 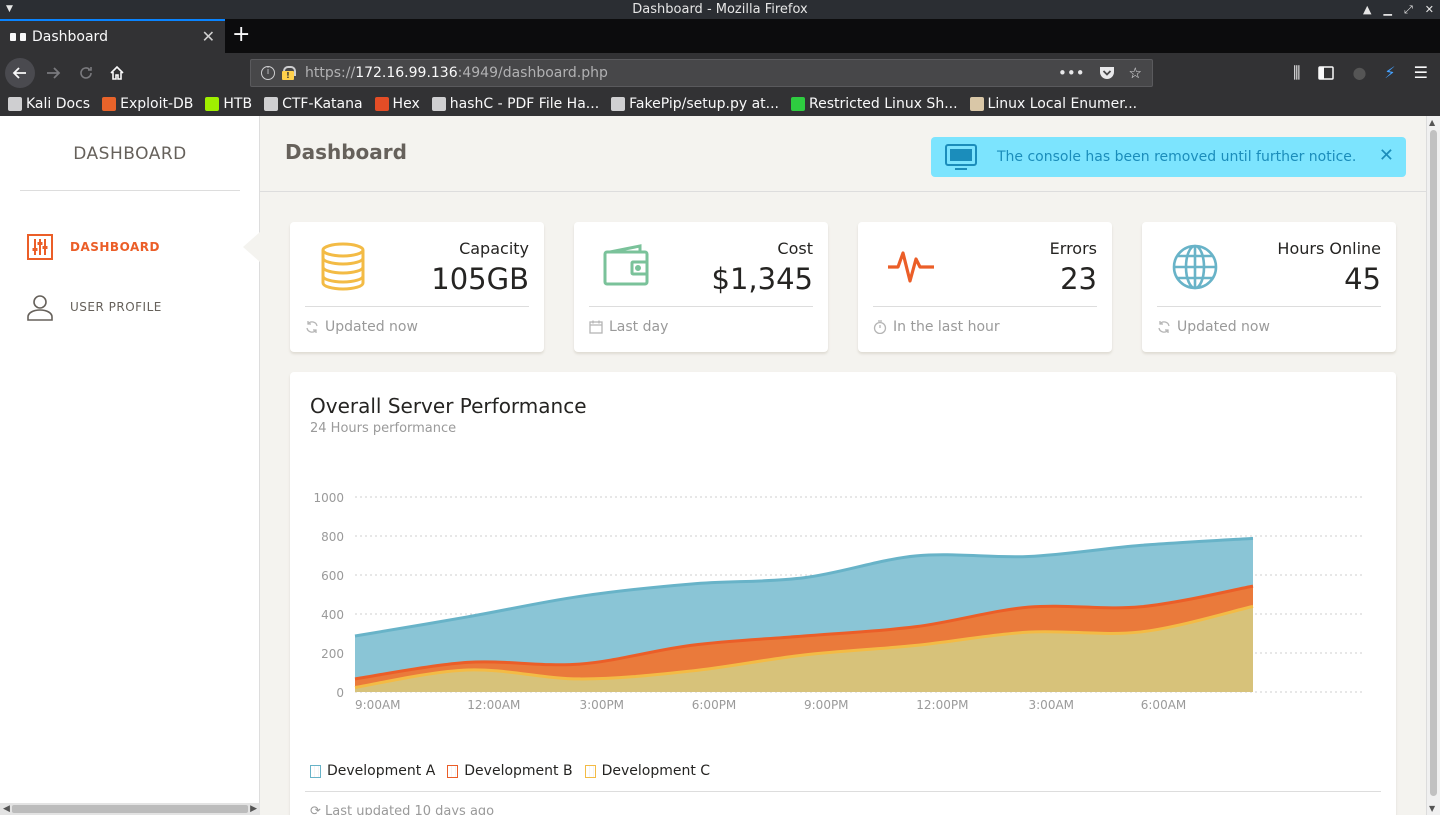 I want to click on chart-title: Overall Server Performance, so click(x=448, y=406).